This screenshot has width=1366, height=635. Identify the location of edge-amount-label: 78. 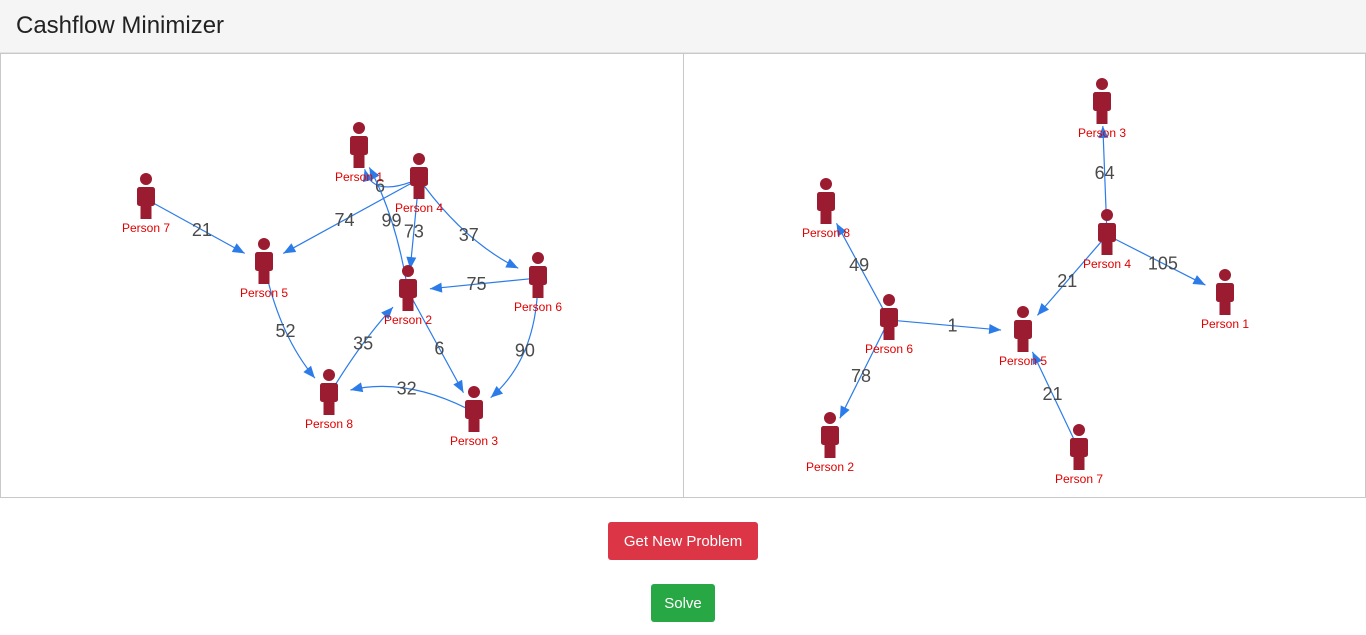
(861, 376).